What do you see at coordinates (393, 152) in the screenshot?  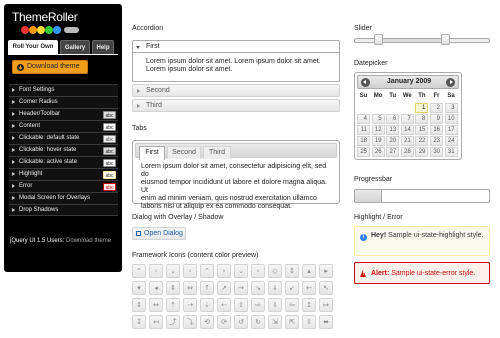 I see `calendar-day: 27` at bounding box center [393, 152].